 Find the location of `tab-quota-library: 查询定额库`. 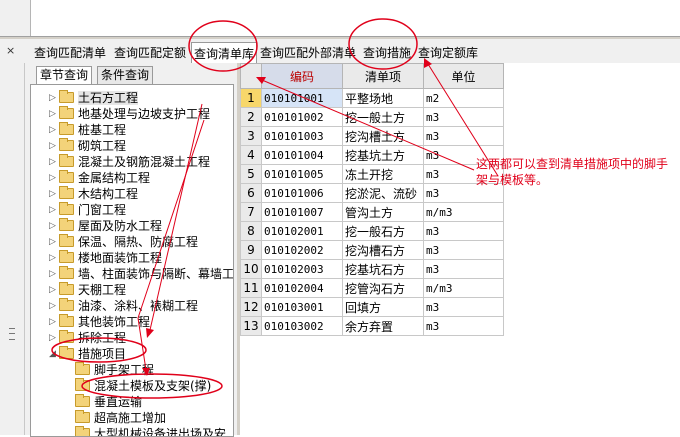

tab-quota-library: 查询定额库 is located at coordinates (448, 52).